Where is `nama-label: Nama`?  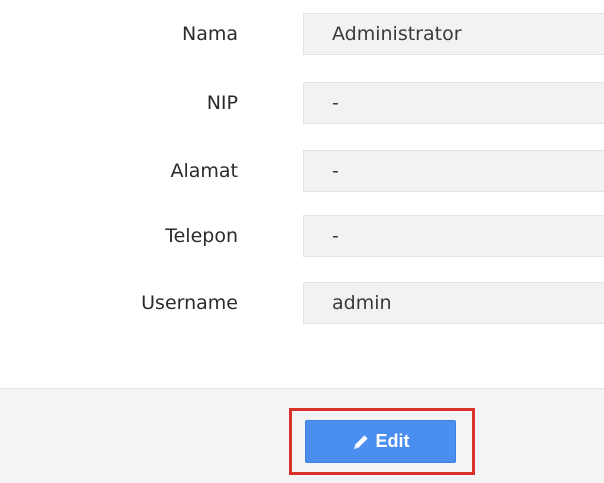
nama-label: Nama is located at coordinates (209, 34).